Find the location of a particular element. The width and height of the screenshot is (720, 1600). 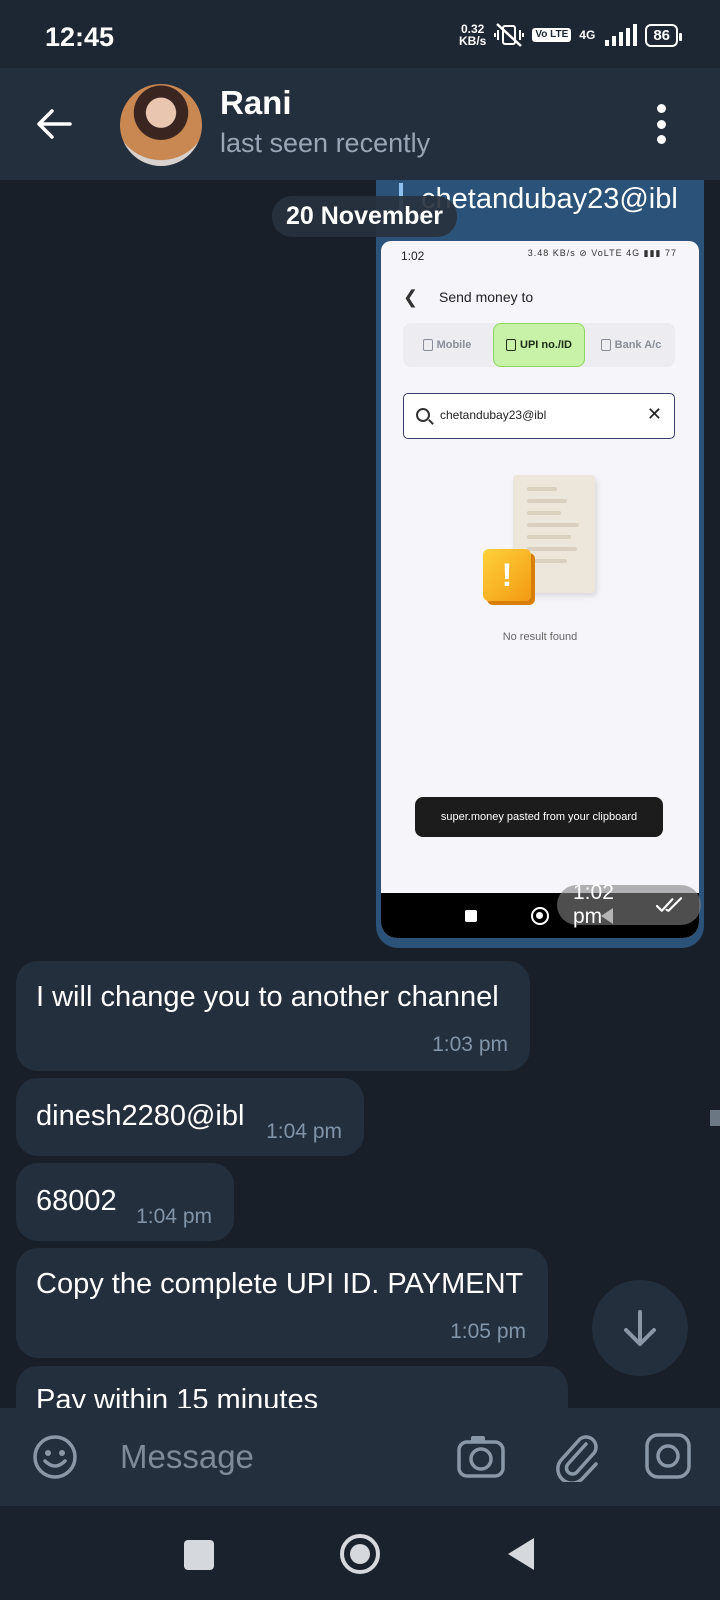

message-composer is located at coordinates (360, 1457).